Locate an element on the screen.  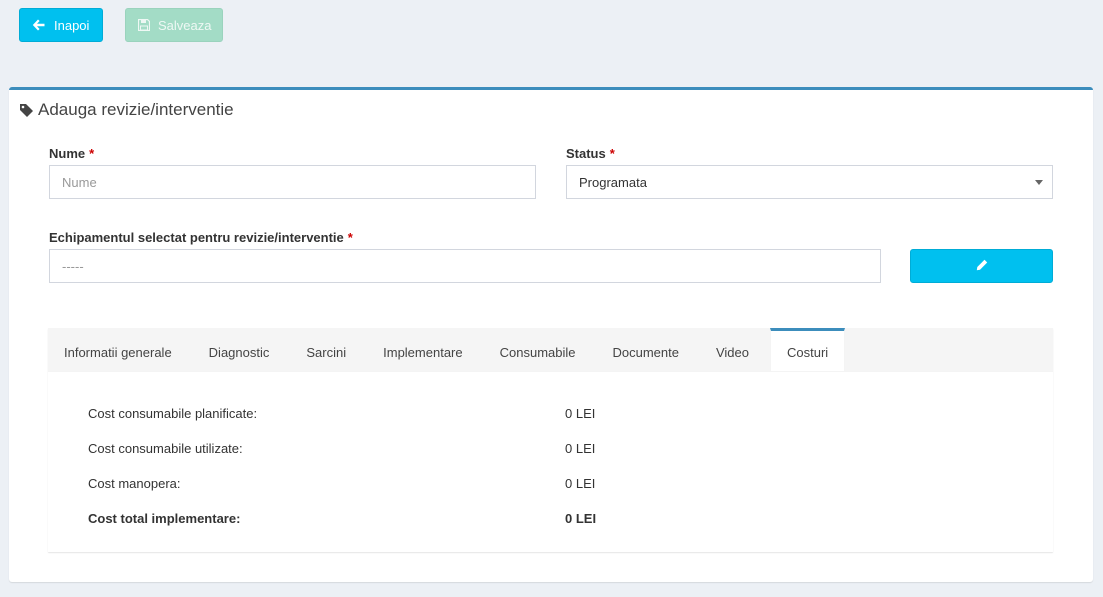
tab-costuri: Costuri is located at coordinates (807, 349).